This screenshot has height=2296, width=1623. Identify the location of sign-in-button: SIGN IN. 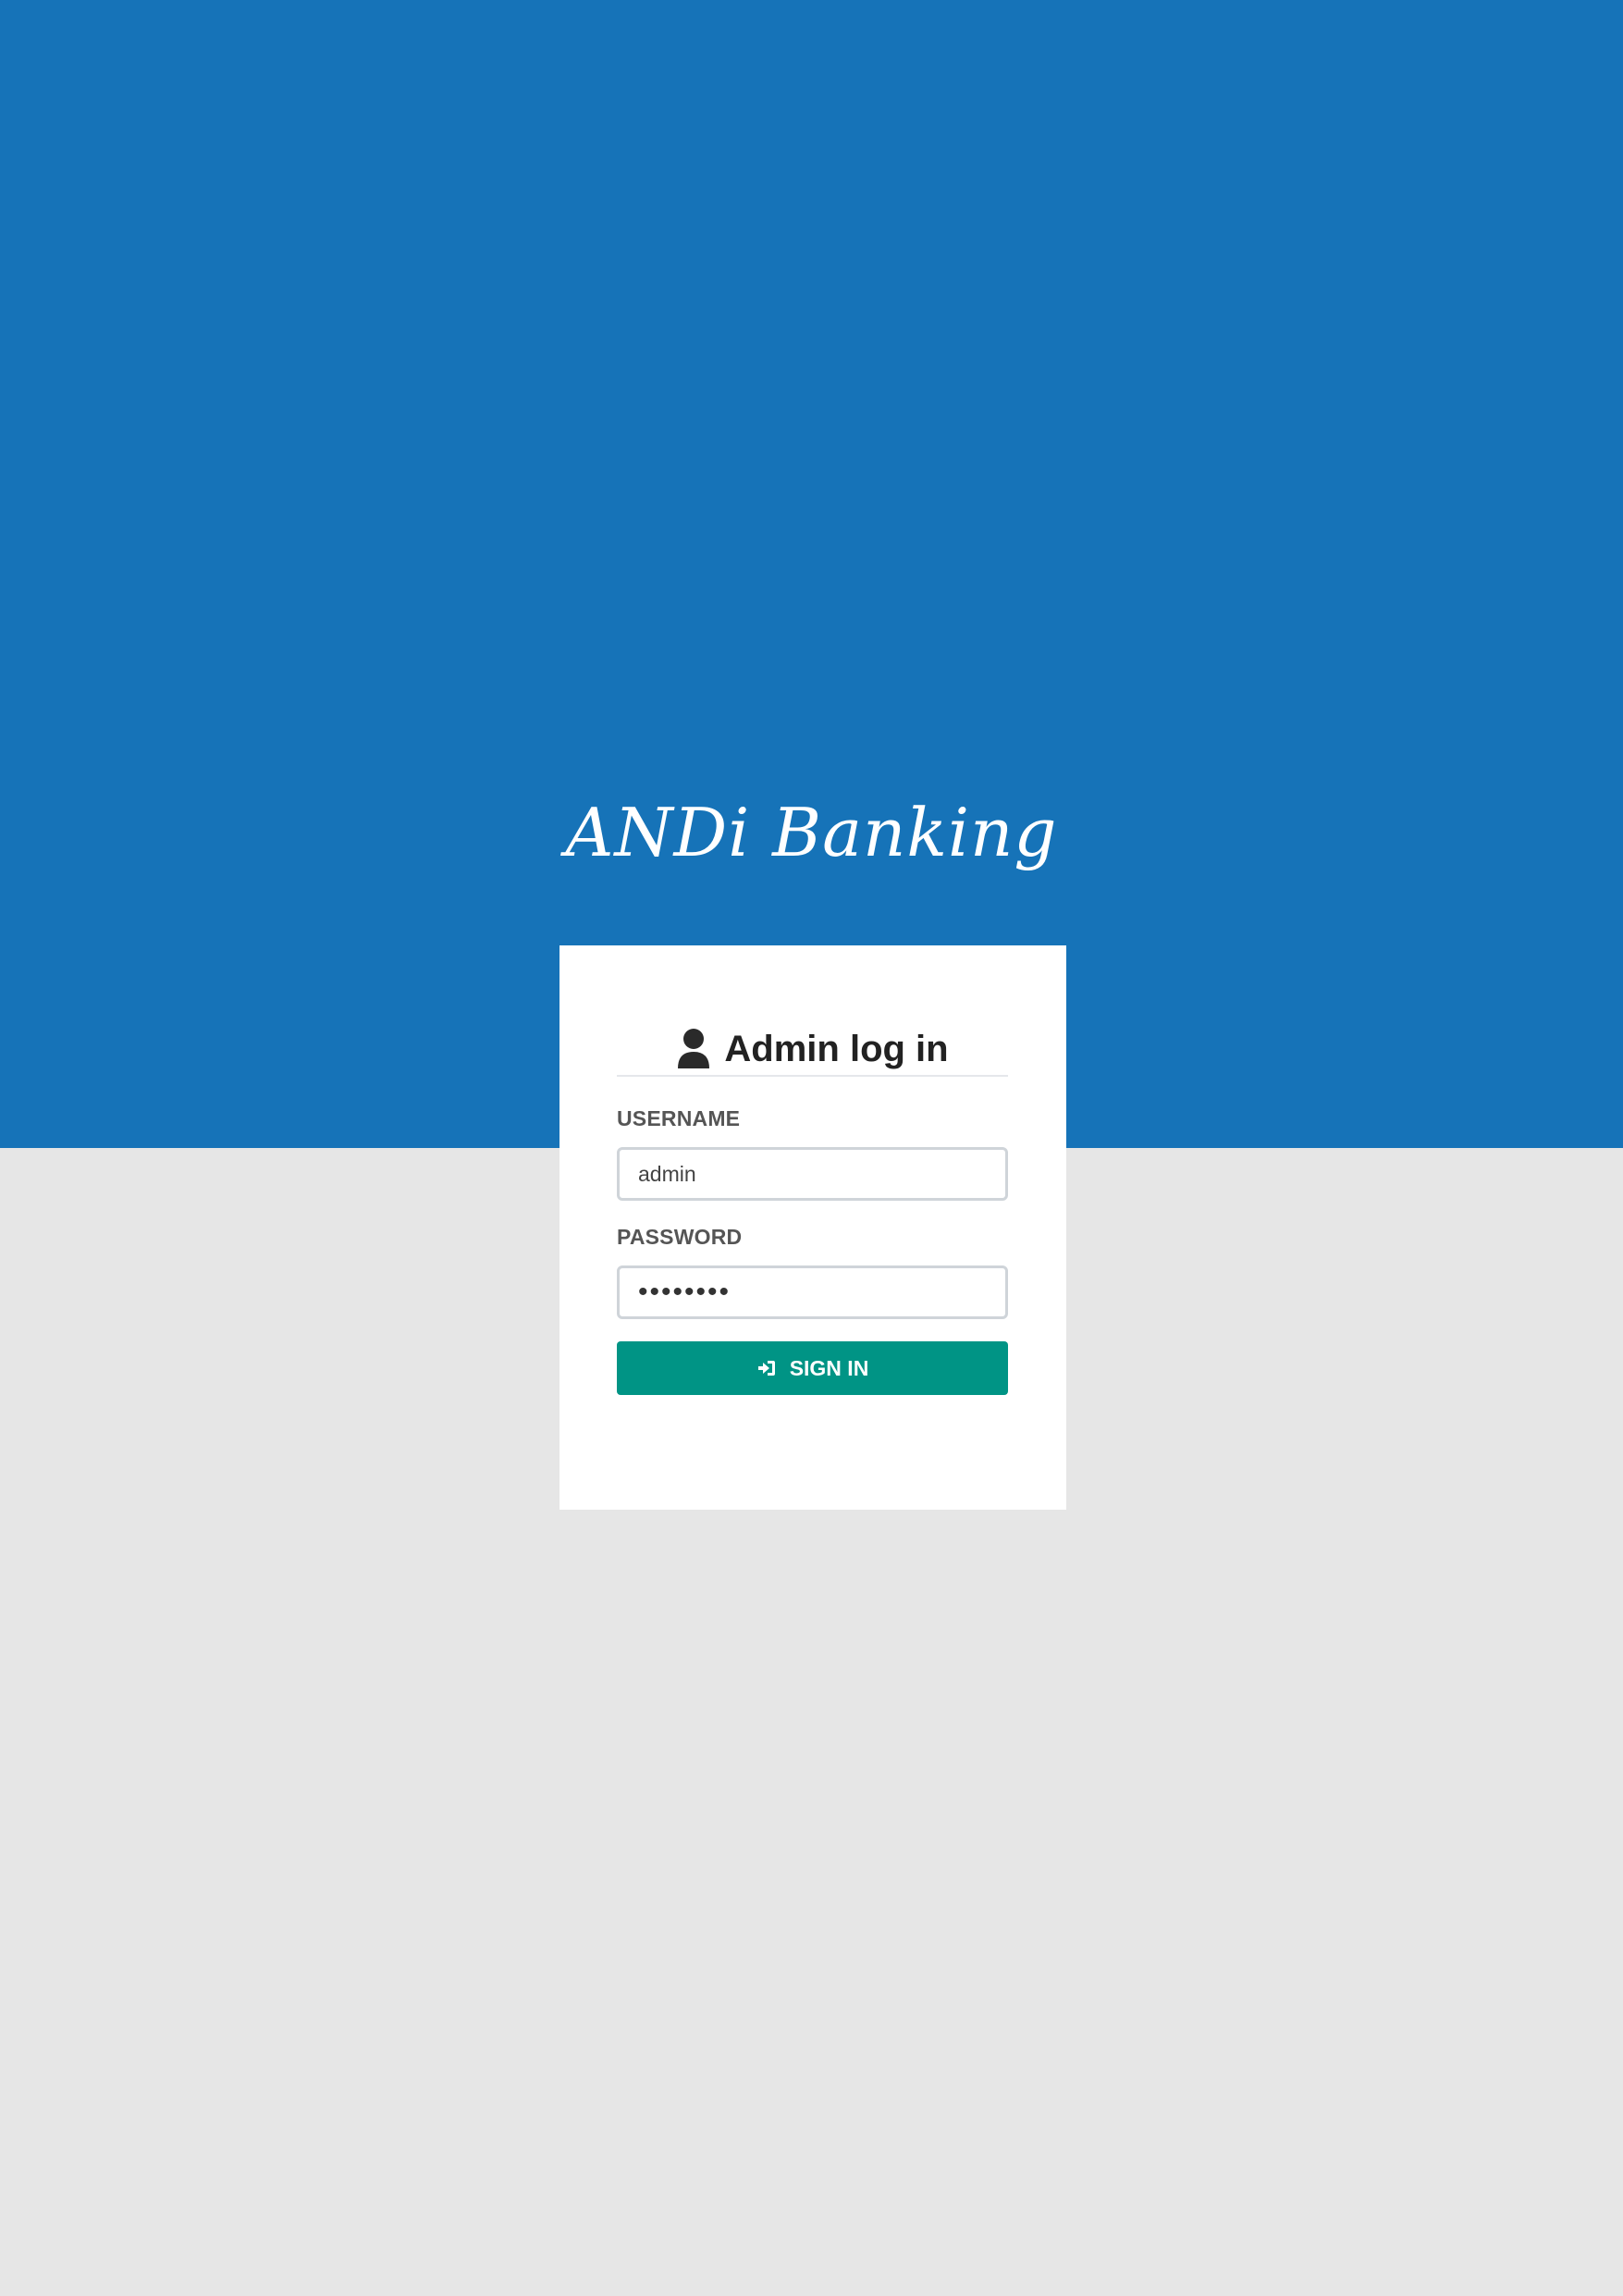
(812, 1368).